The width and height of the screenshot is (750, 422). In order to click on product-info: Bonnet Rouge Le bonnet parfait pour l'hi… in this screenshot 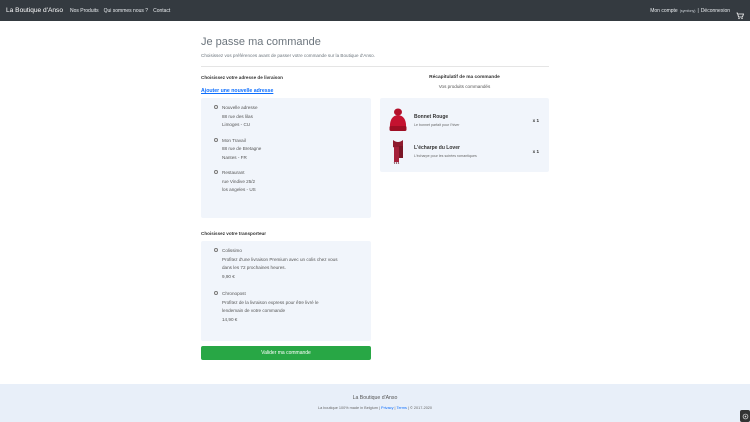, I will do `click(473, 120)`.